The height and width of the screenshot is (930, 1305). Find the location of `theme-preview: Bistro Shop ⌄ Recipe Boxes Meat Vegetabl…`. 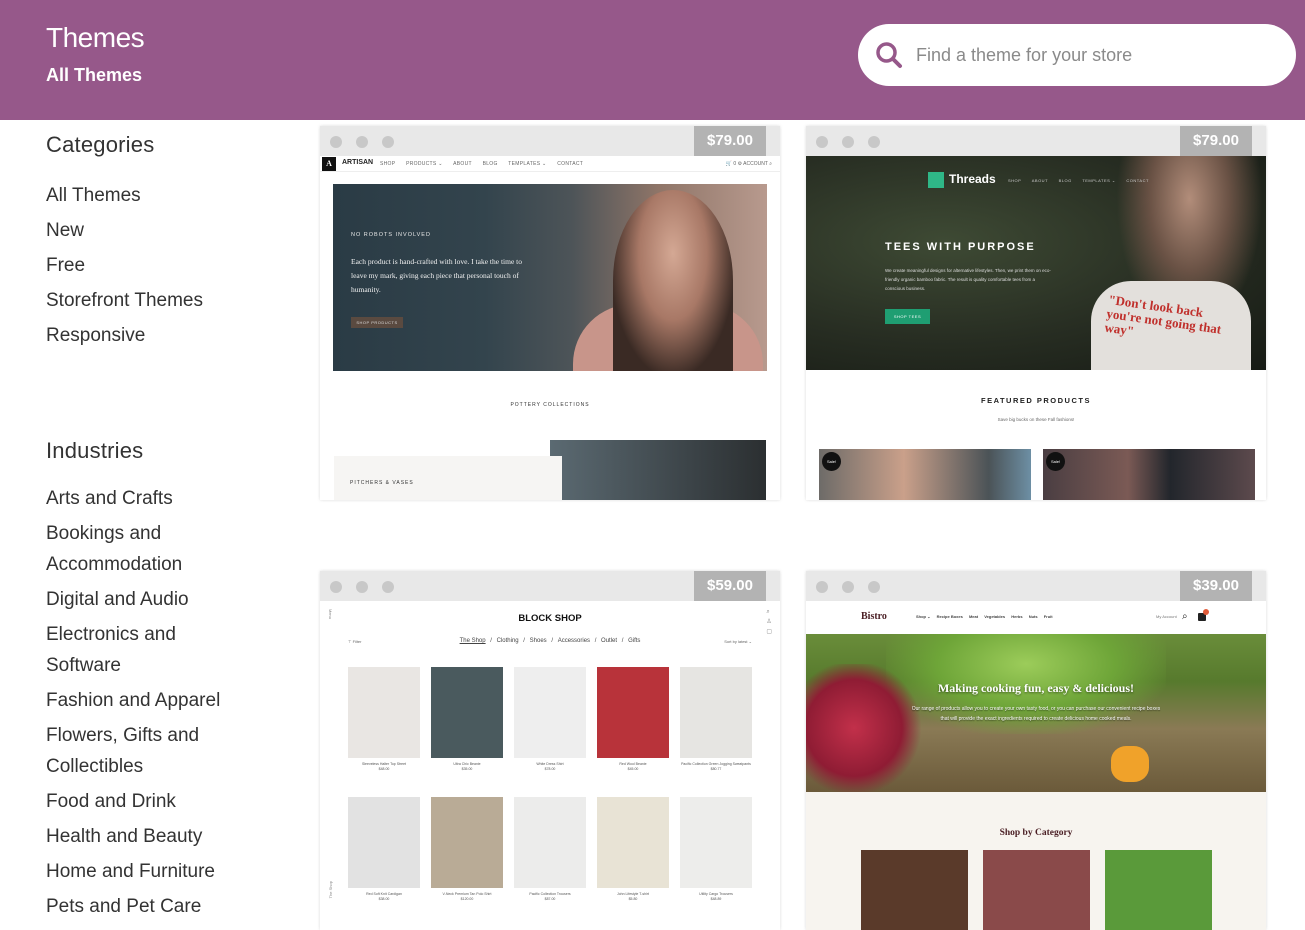

theme-preview: Bistro Shop ⌄ Recipe Boxes Meat Vegetabl… is located at coordinates (1036, 765).